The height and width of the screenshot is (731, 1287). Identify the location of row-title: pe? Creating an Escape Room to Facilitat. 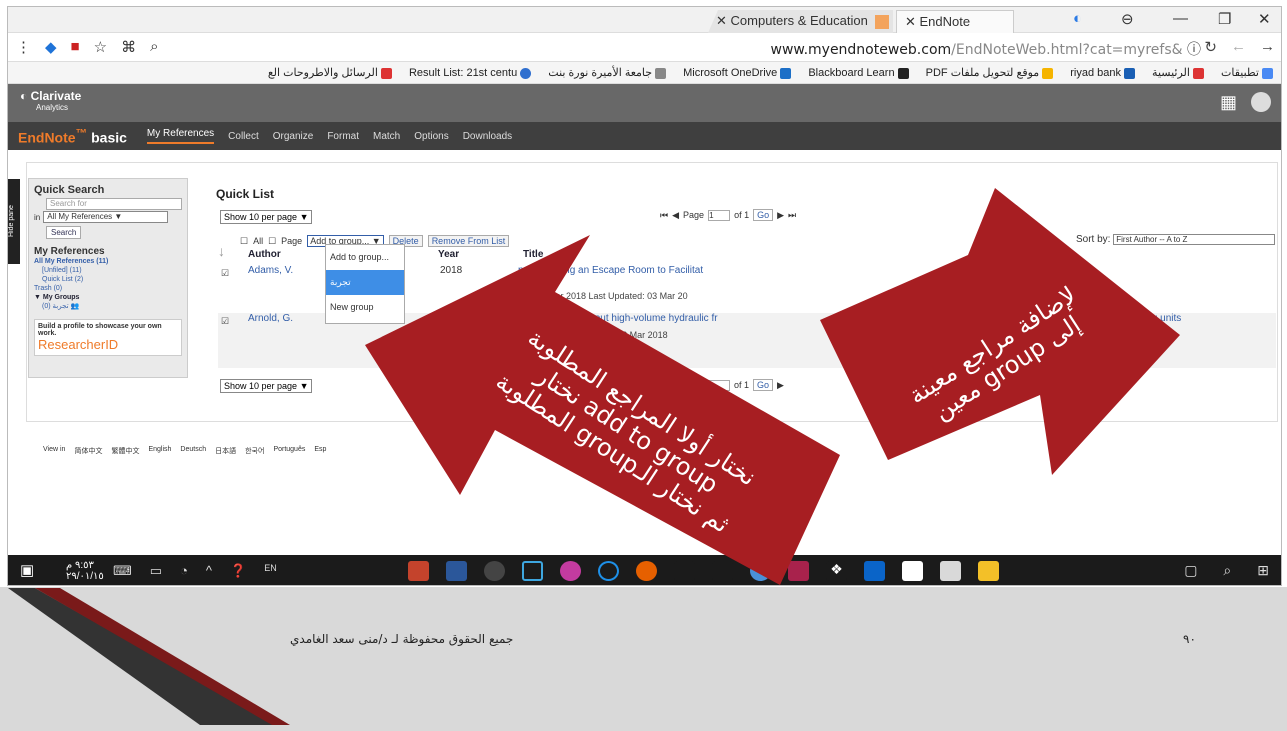
(899, 270).